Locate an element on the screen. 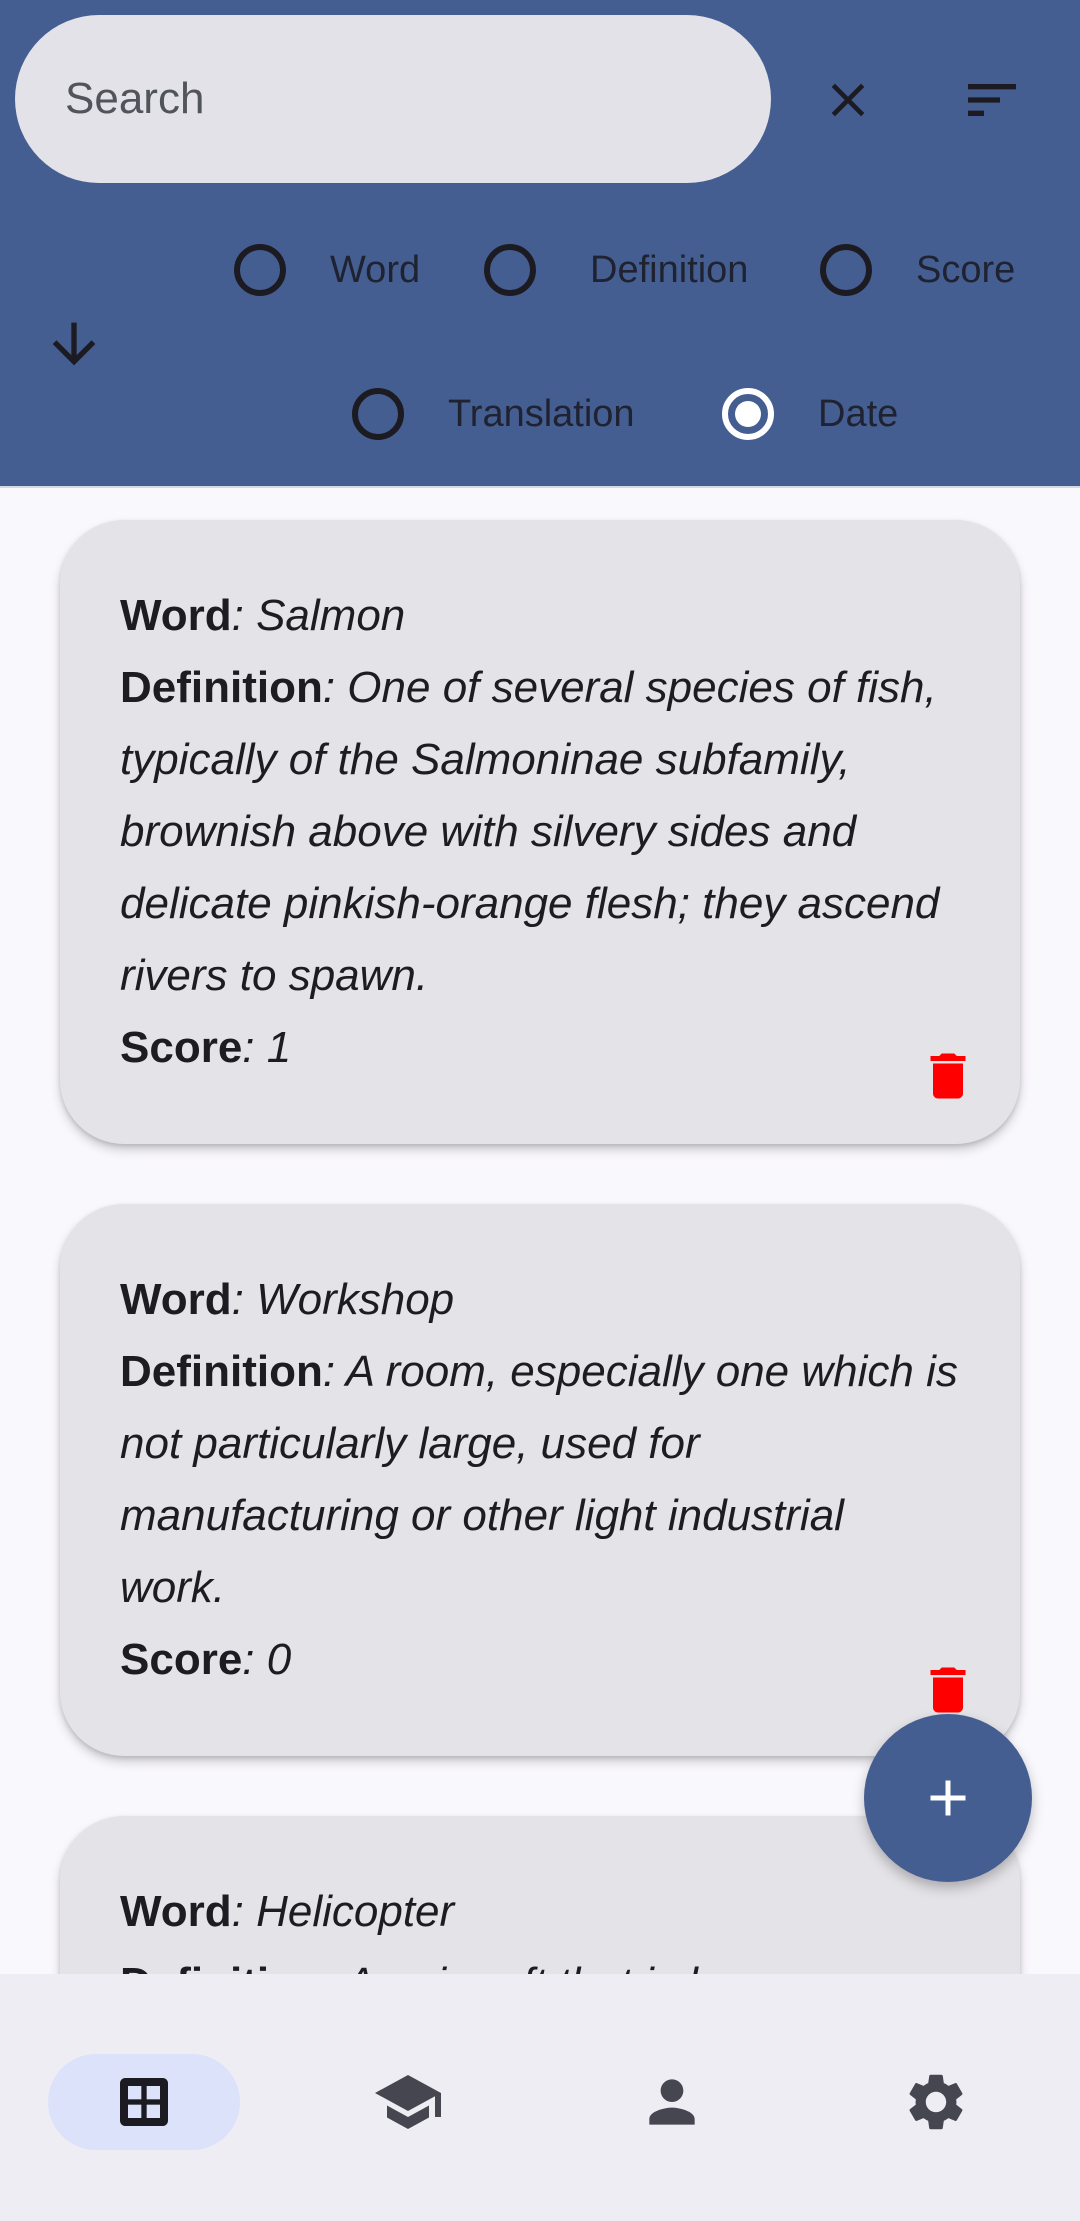 This screenshot has width=1080, height=2221. sort-option-label: Definition is located at coordinates (669, 269).